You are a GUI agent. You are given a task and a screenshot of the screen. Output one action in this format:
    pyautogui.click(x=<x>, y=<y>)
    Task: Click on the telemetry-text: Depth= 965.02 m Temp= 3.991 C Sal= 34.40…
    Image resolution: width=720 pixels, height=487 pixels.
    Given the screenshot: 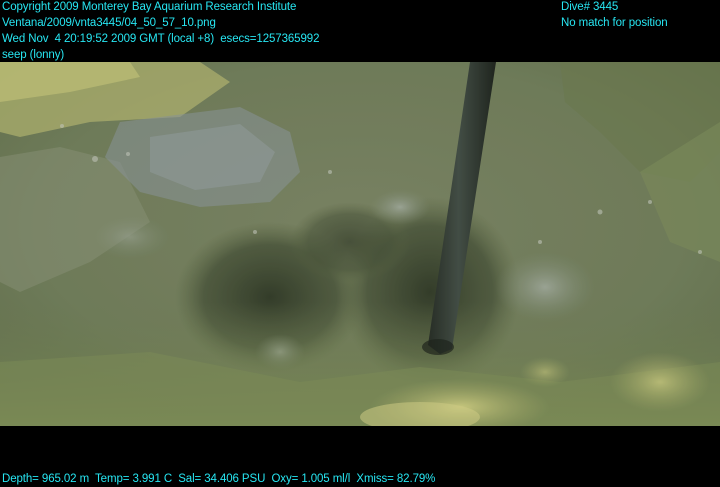 What is the action you would take?
    pyautogui.click(x=219, y=479)
    